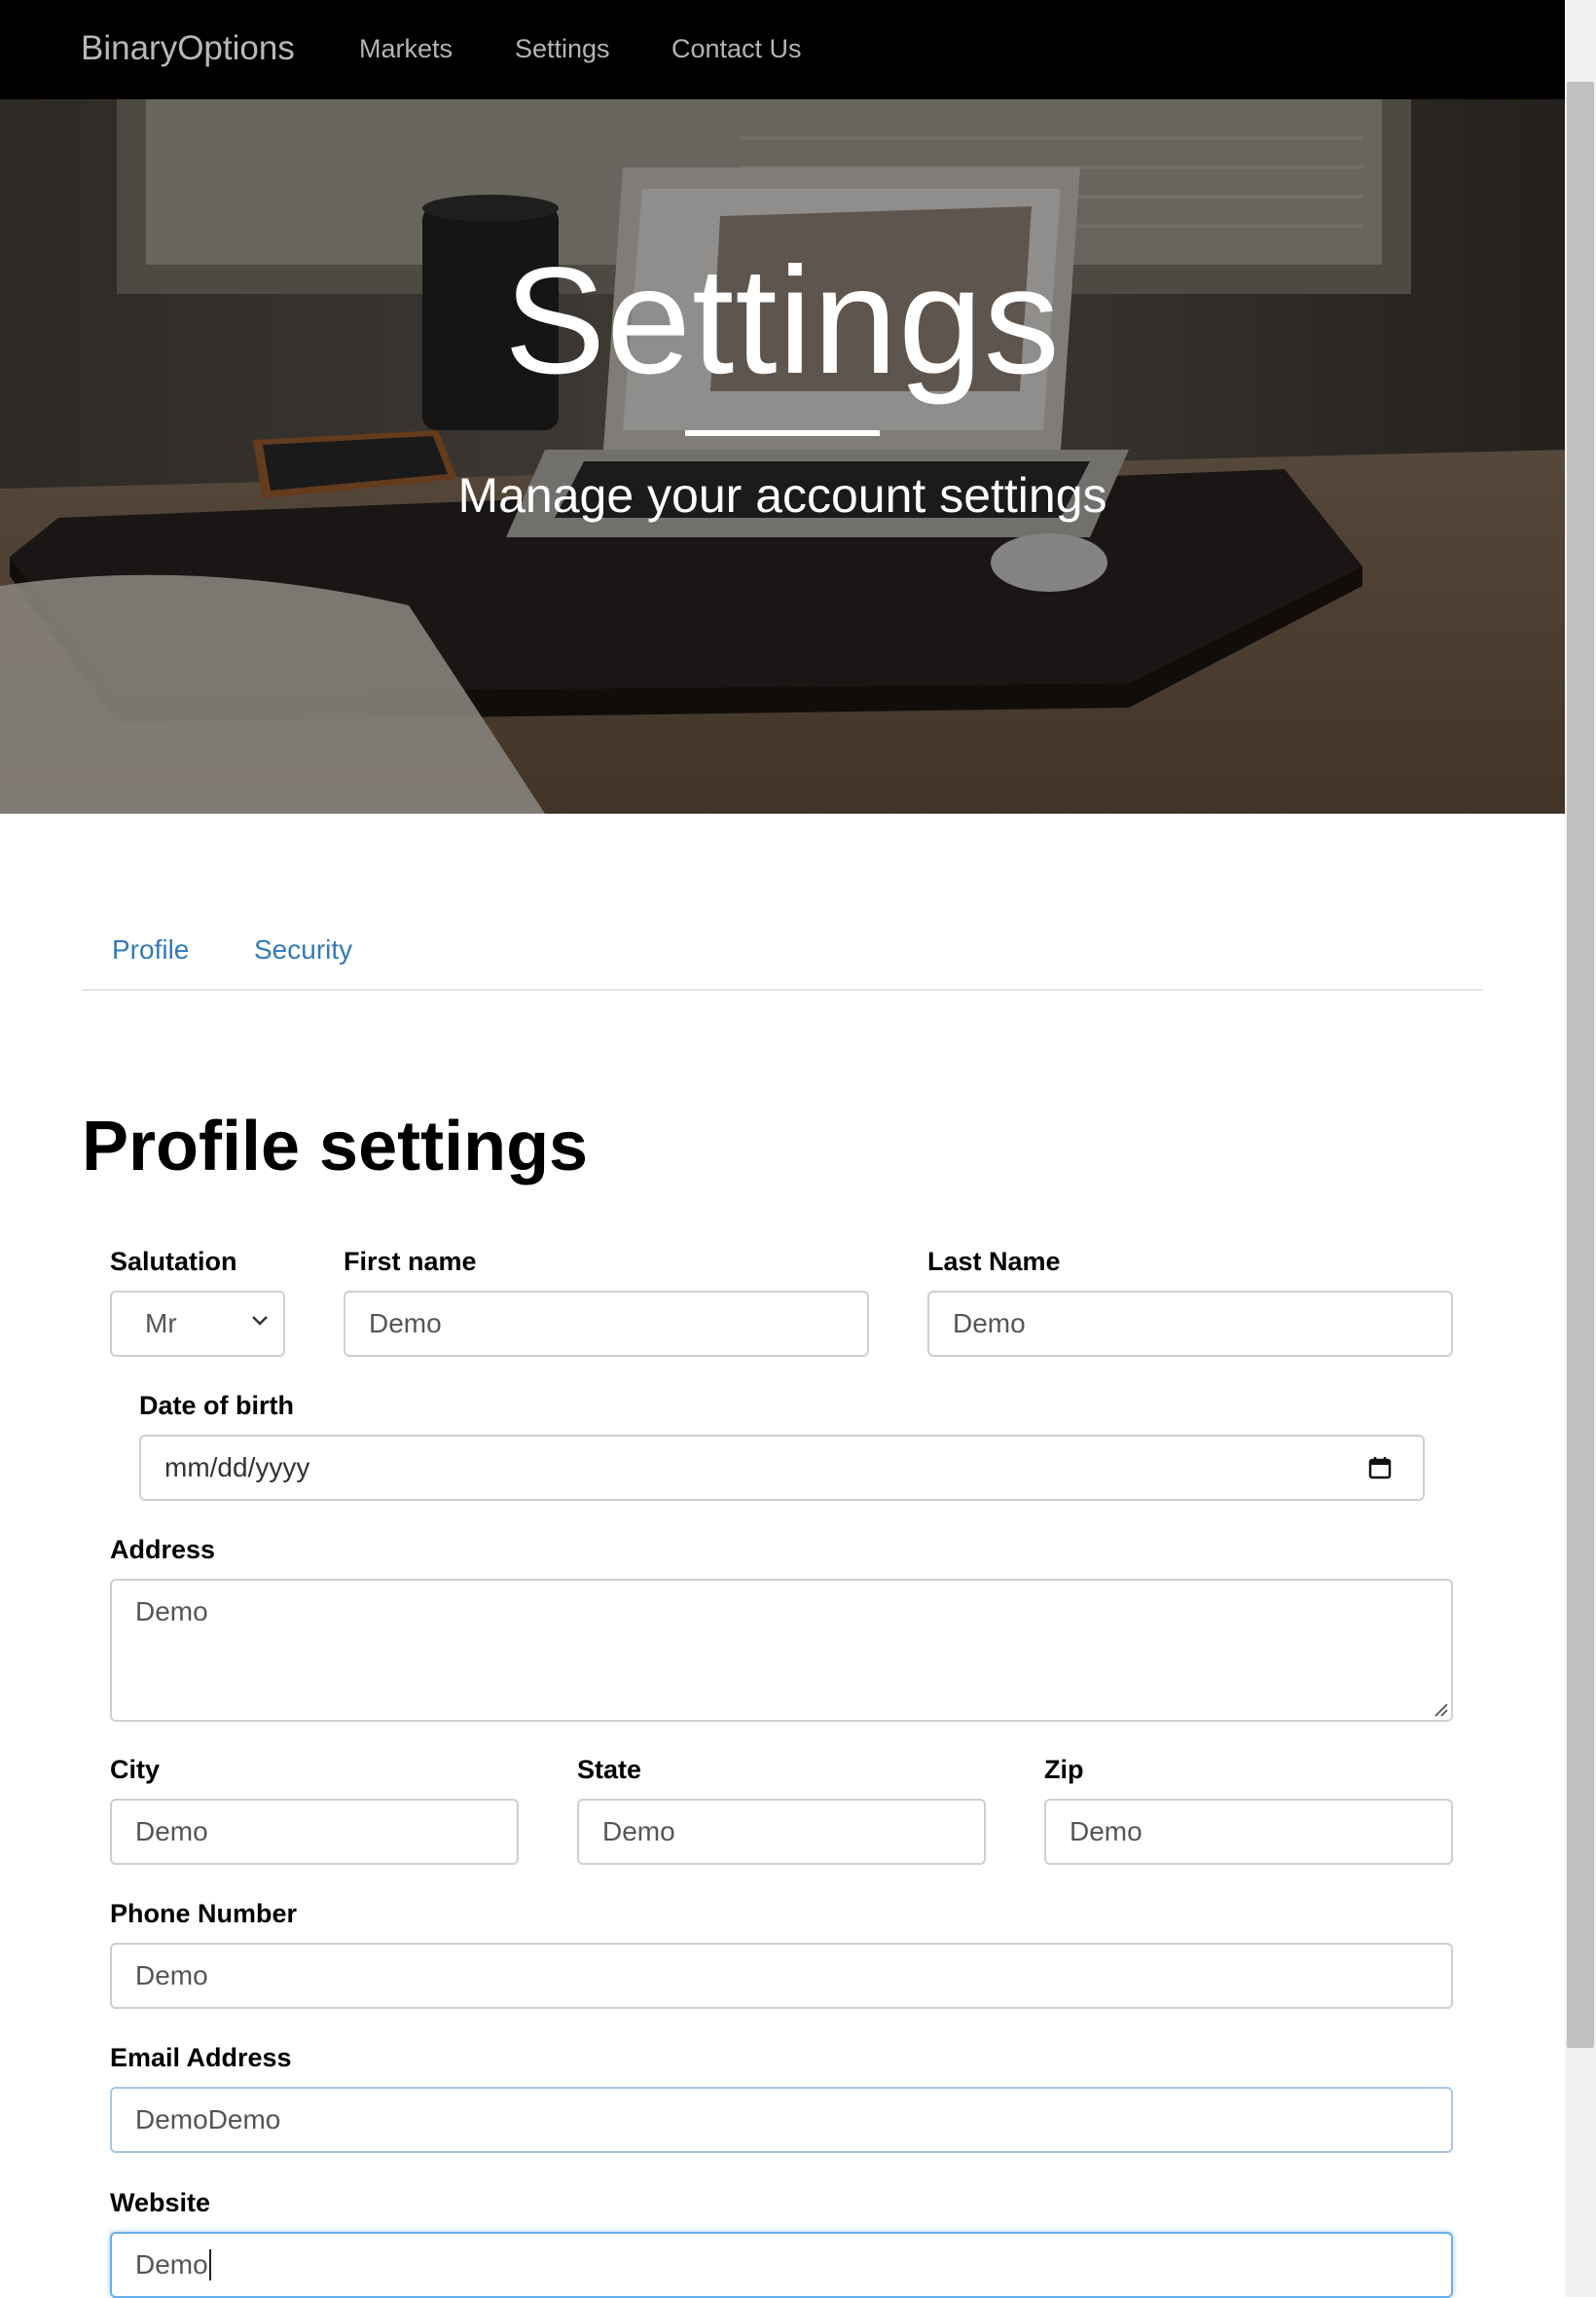 Image resolution: width=1596 pixels, height=2298 pixels. What do you see at coordinates (163, 1549) in the screenshot?
I see `address-label: Address` at bounding box center [163, 1549].